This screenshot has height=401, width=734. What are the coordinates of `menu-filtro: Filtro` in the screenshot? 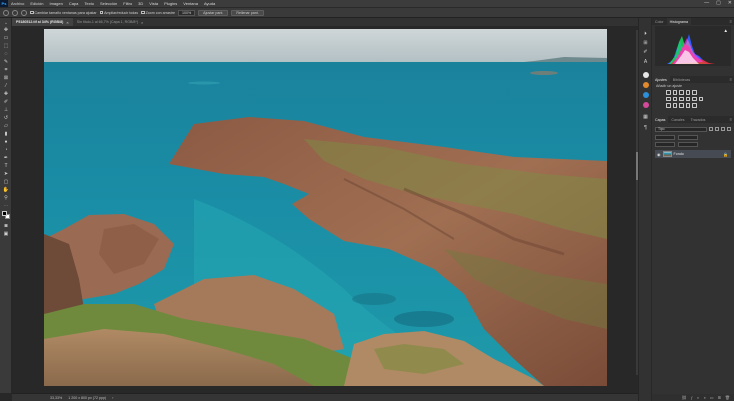 It's located at (127, 3).